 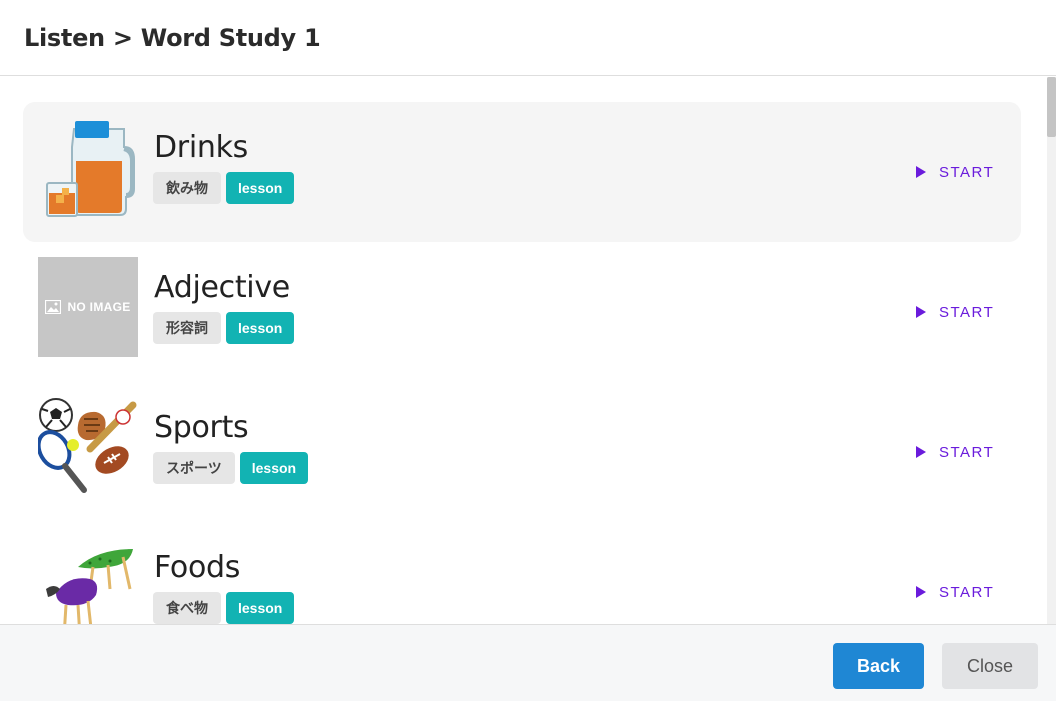 I want to click on japanese-label: 形容詞, so click(x=187, y=328).